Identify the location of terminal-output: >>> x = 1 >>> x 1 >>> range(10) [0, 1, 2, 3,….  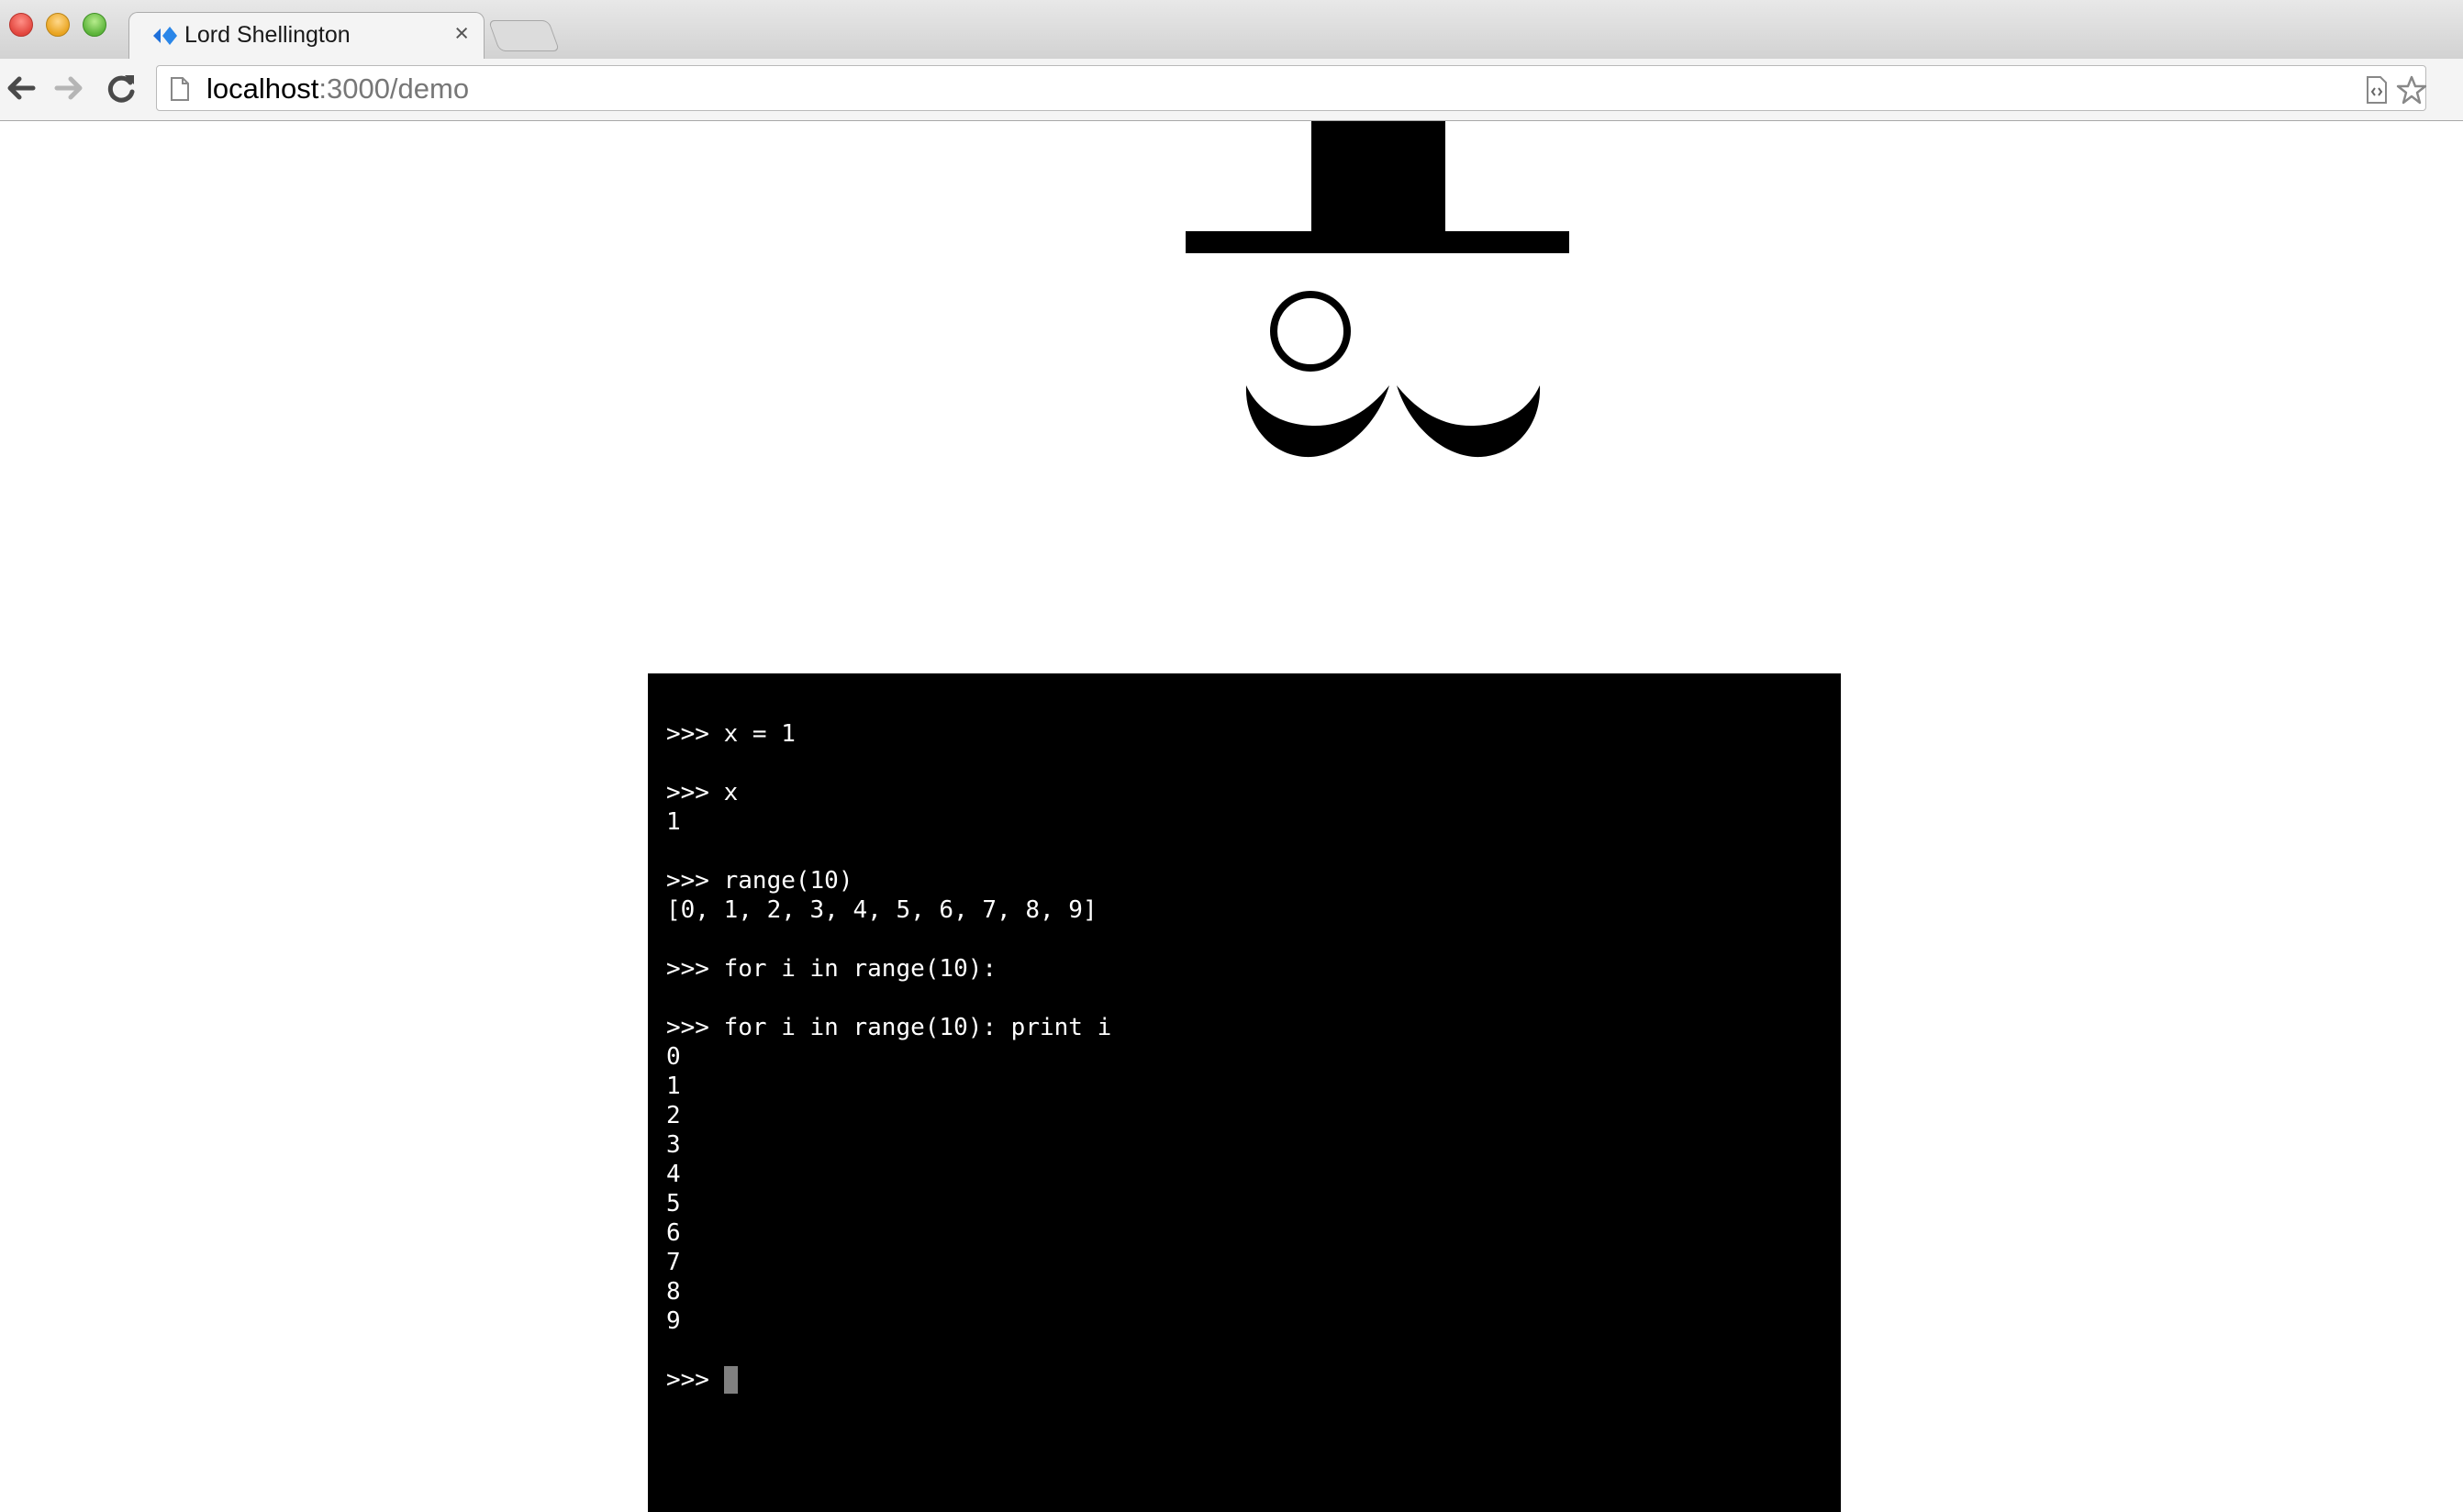
(889, 1057).